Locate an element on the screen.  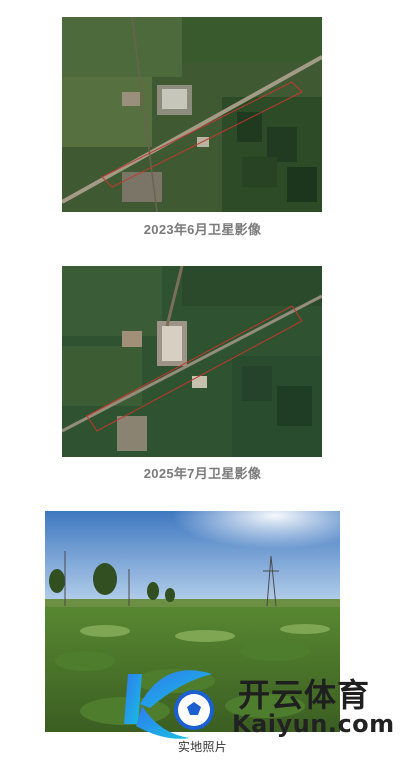
brand-watermark: 开云体育 Kaiyun.com is located at coordinates (260, 704).